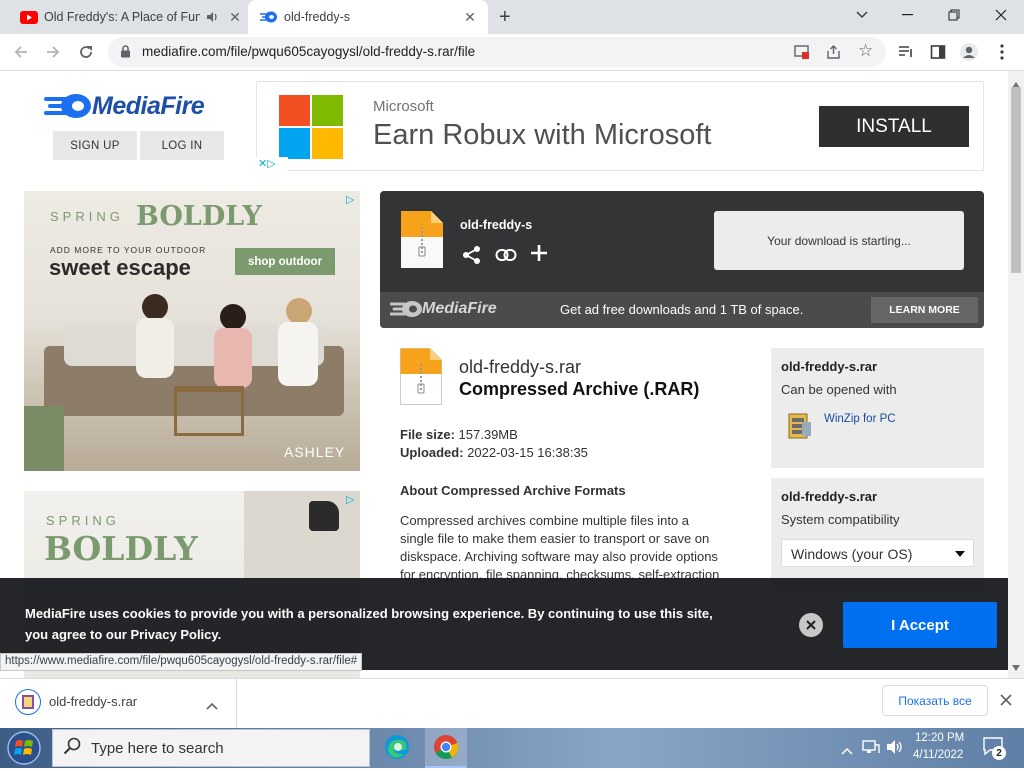 The width and height of the screenshot is (1024, 771). Describe the element at coordinates (505, 17) in the screenshot. I see `new-tab-icon: +` at that location.